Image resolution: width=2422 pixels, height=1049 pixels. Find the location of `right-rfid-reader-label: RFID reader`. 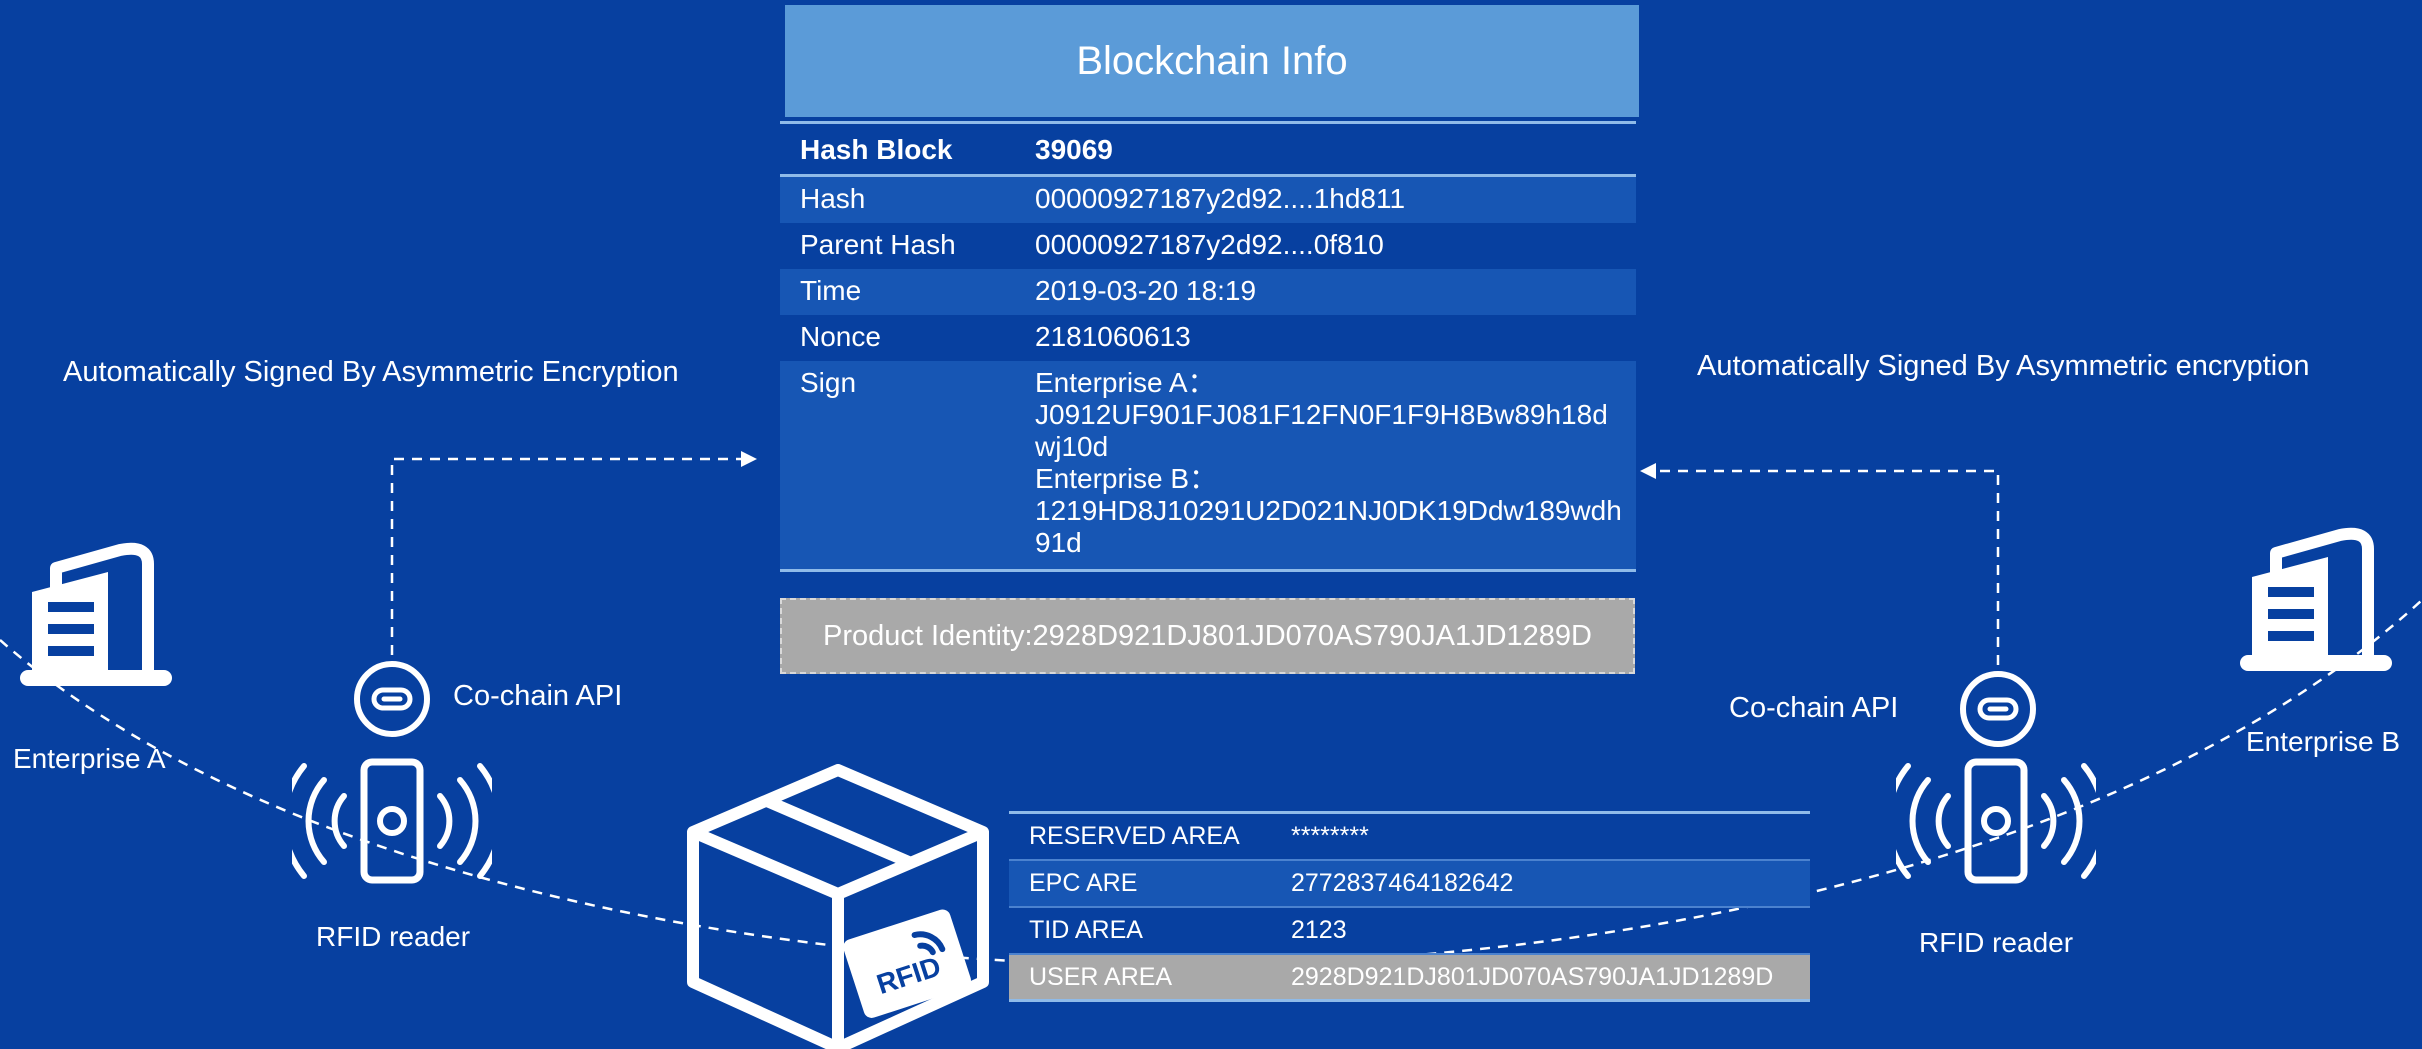

right-rfid-reader-label: RFID reader is located at coordinates (1996, 942).